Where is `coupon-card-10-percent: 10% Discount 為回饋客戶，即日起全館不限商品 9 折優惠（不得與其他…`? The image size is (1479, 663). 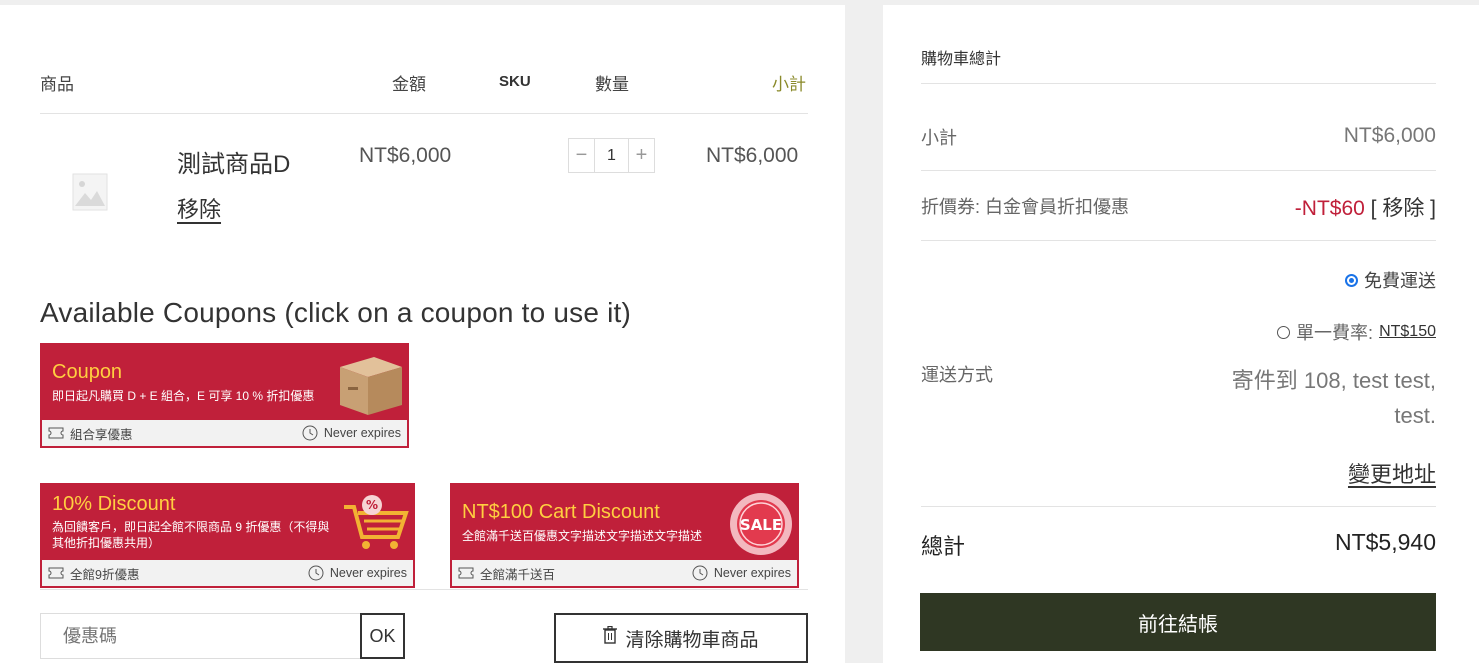
coupon-card-10-percent: 10% Discount 為回饋客戶，即日起全館不限商品 9 折優惠（不得與其他… is located at coordinates (227, 535).